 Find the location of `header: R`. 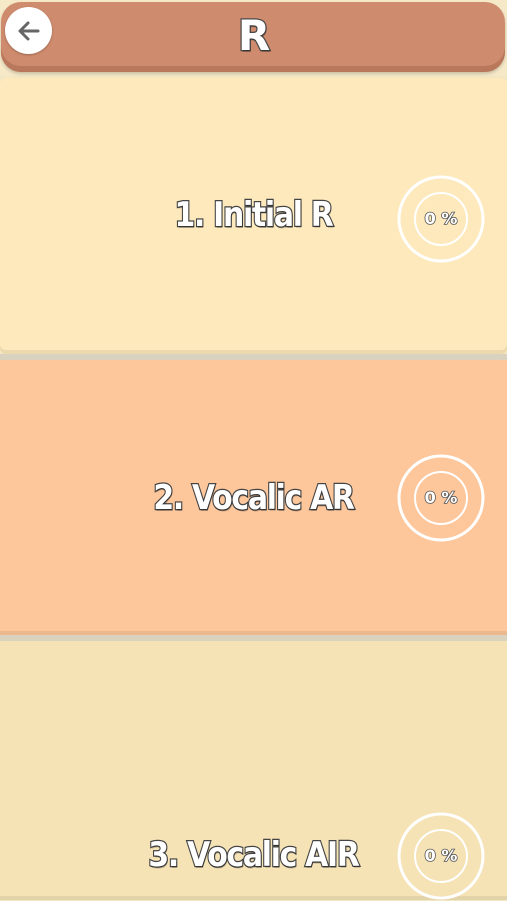

header: R is located at coordinates (253, 38).